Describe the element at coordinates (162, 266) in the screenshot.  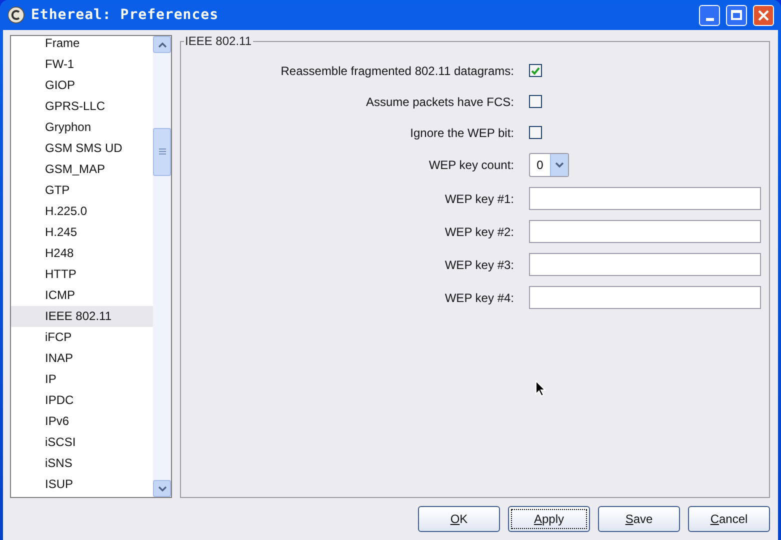
I see `scrollbar` at that location.